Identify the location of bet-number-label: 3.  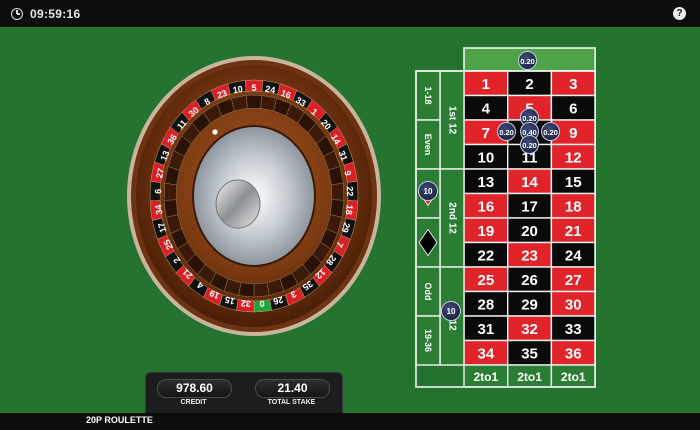
(573, 84).